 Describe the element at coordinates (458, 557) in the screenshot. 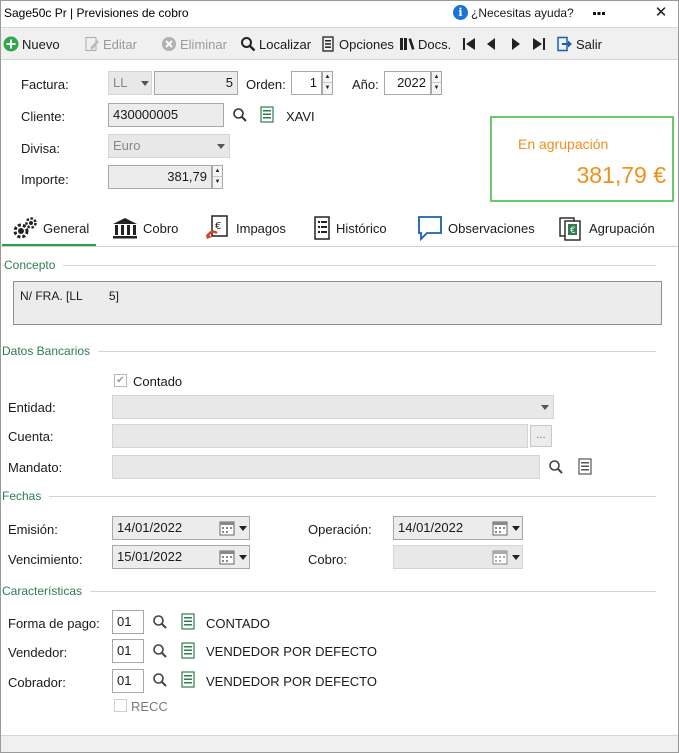

I see `cobro-date-field` at that location.